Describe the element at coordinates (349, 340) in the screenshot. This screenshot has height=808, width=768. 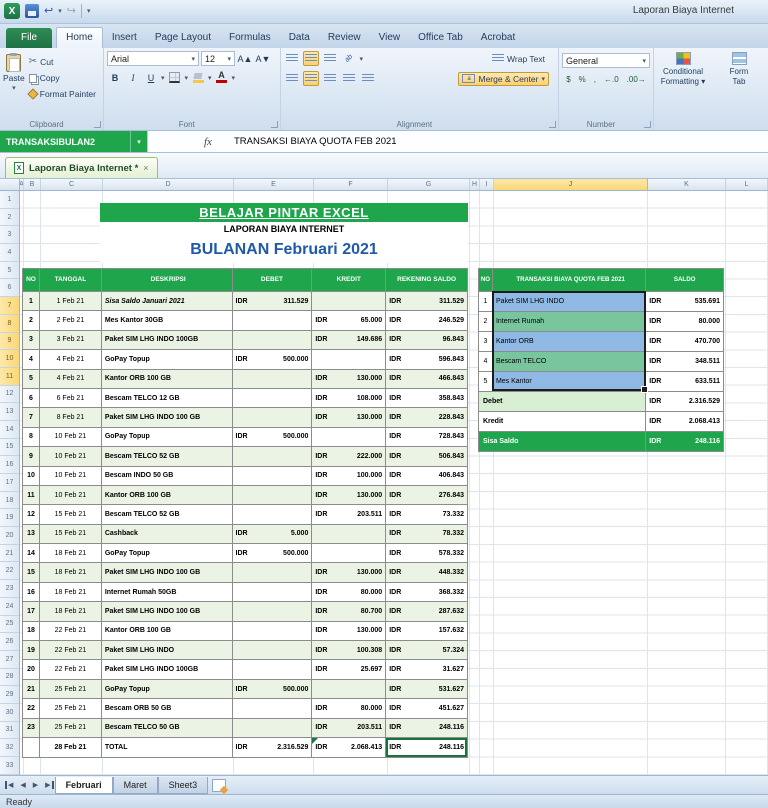
I see `kredit-cell: IDR 149.686` at that location.